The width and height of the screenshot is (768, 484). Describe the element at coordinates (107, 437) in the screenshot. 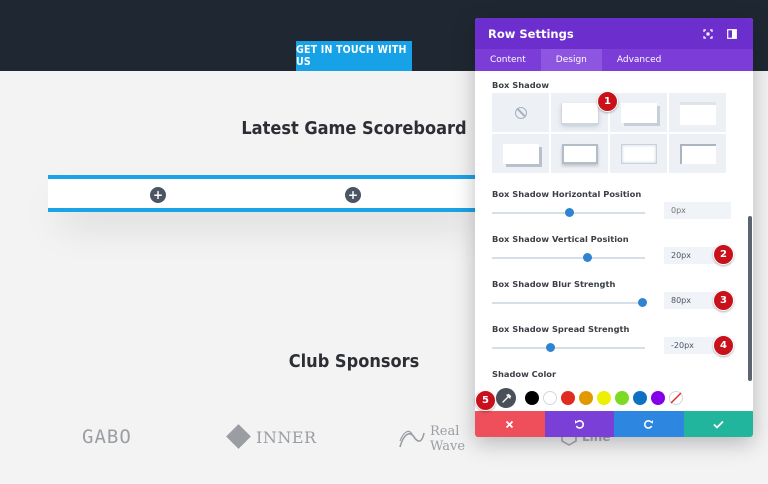

I see `sponsor-logo-gabo: GABO` at that location.